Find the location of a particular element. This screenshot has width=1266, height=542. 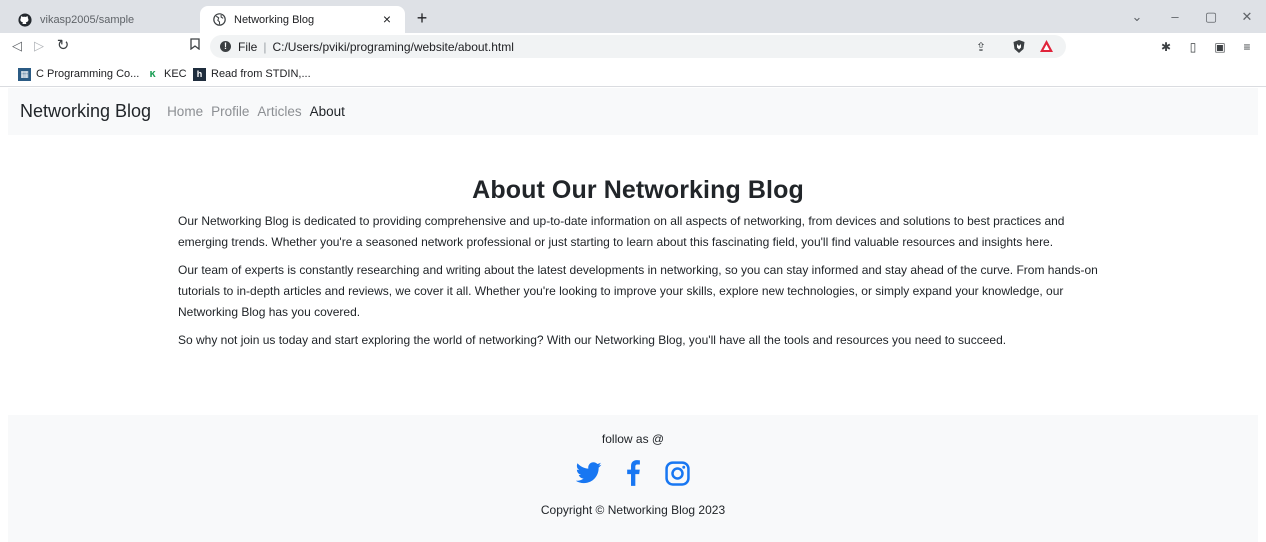

tab-networking-blog: Networking Blog × is located at coordinates (302, 19).